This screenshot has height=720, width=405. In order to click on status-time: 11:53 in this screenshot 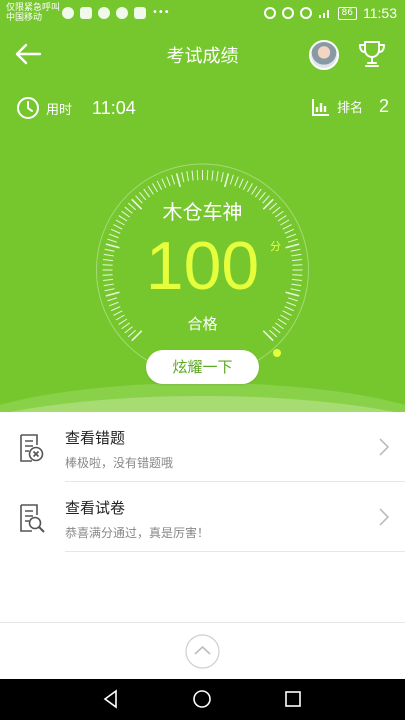, I will do `click(380, 13)`.